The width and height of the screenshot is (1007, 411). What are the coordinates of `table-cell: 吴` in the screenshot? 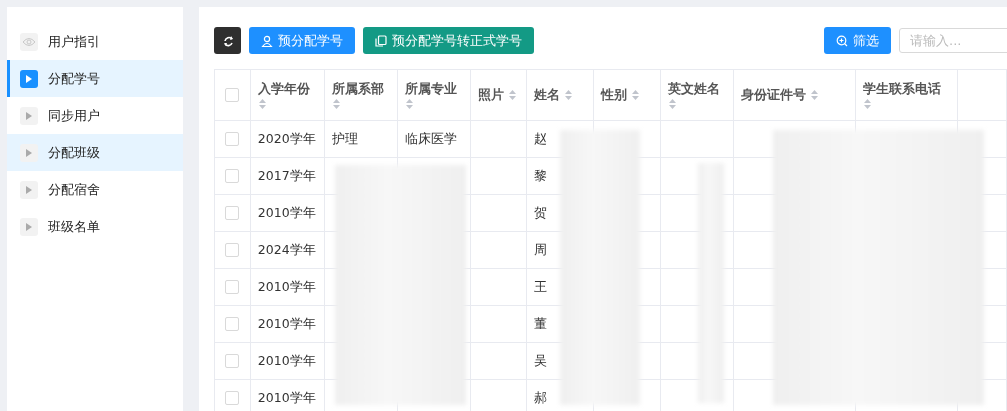 It's located at (540, 360).